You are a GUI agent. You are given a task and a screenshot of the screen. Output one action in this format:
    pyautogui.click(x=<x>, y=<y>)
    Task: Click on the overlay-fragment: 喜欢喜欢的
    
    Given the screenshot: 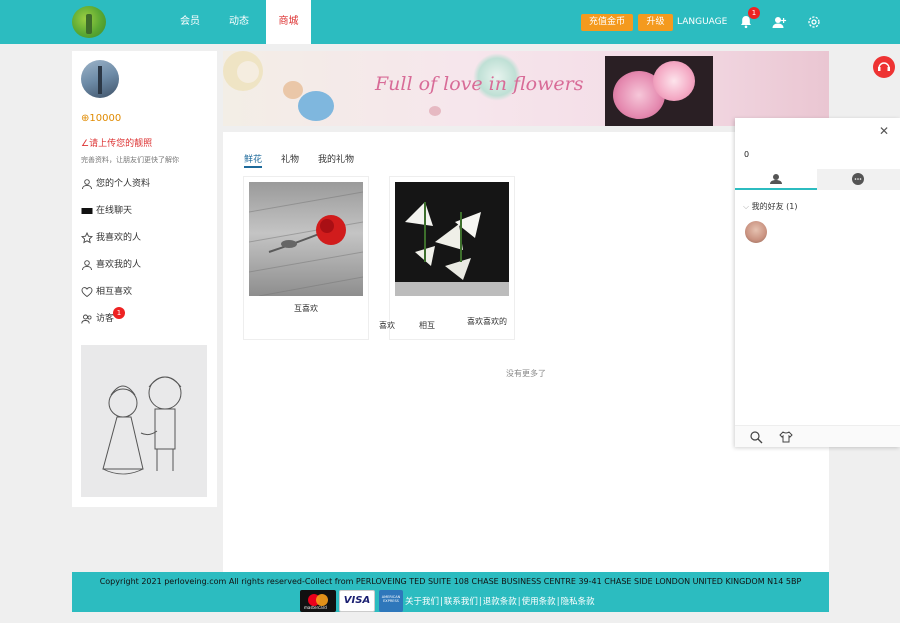 What is the action you would take?
    pyautogui.click(x=487, y=321)
    